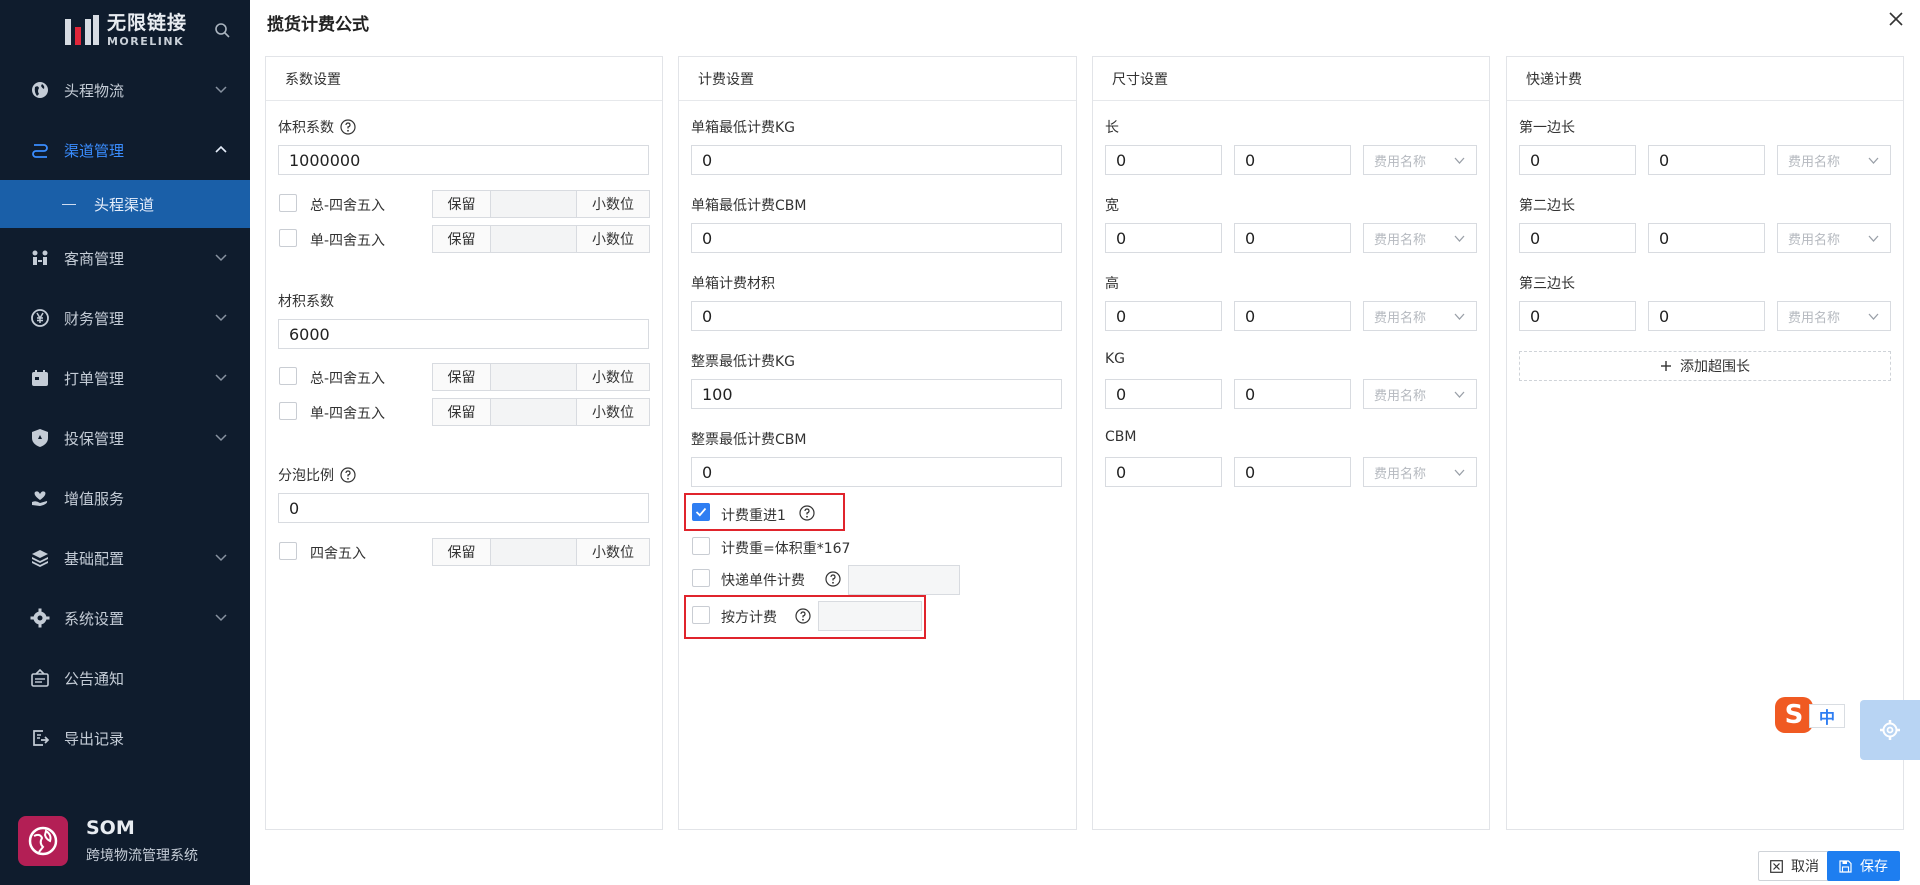 The height and width of the screenshot is (885, 1920). What do you see at coordinates (125, 438) in the screenshot?
I see `sidebar-item-insurance: 投保管理` at bounding box center [125, 438].